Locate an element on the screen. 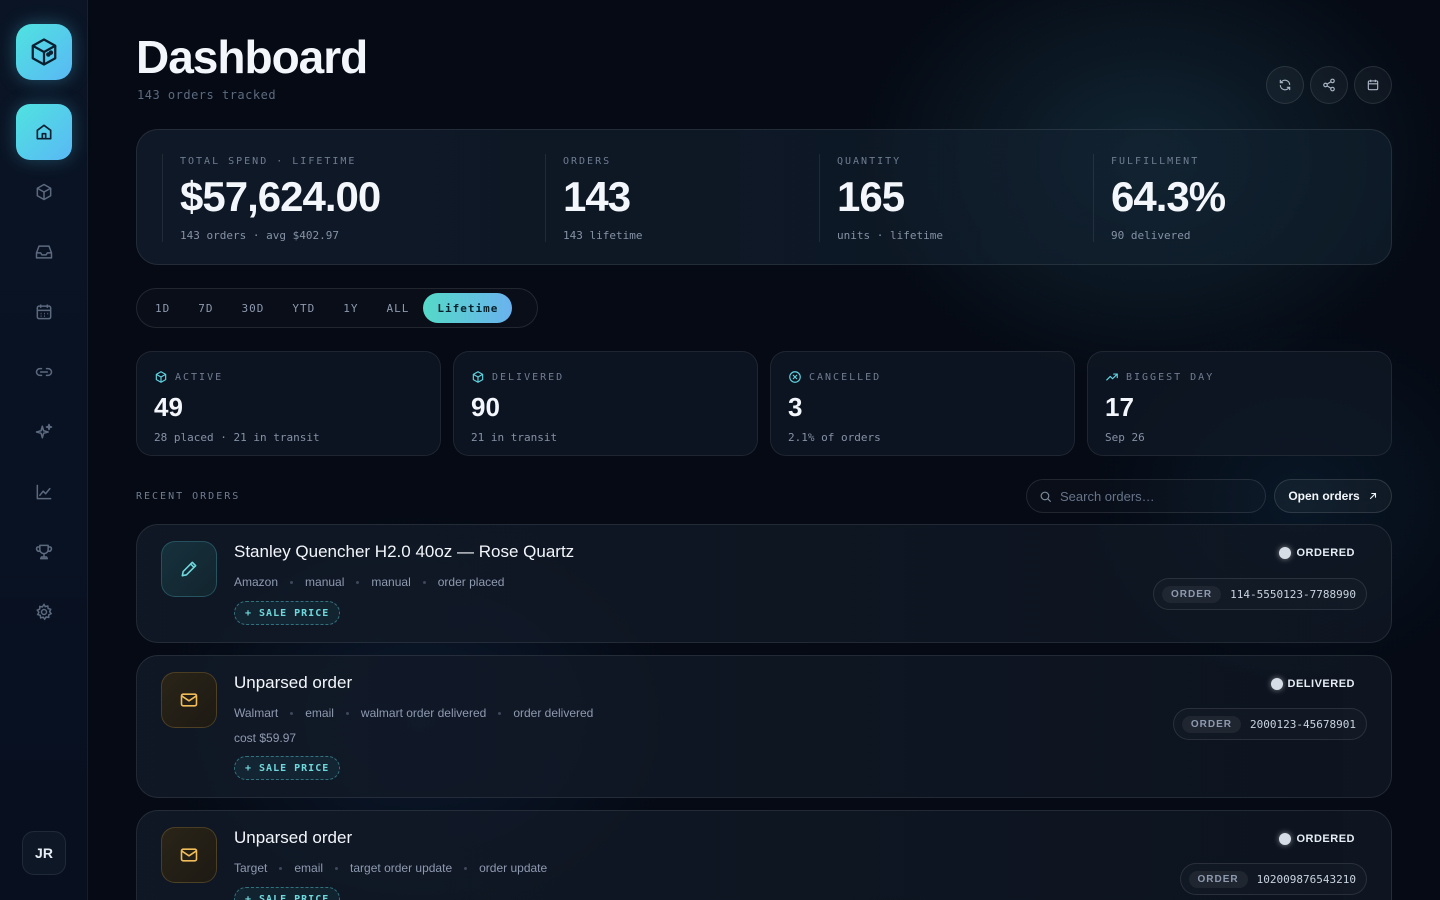 The width and height of the screenshot is (1440, 900). range-tab-1d: 1D is located at coordinates (162, 308).